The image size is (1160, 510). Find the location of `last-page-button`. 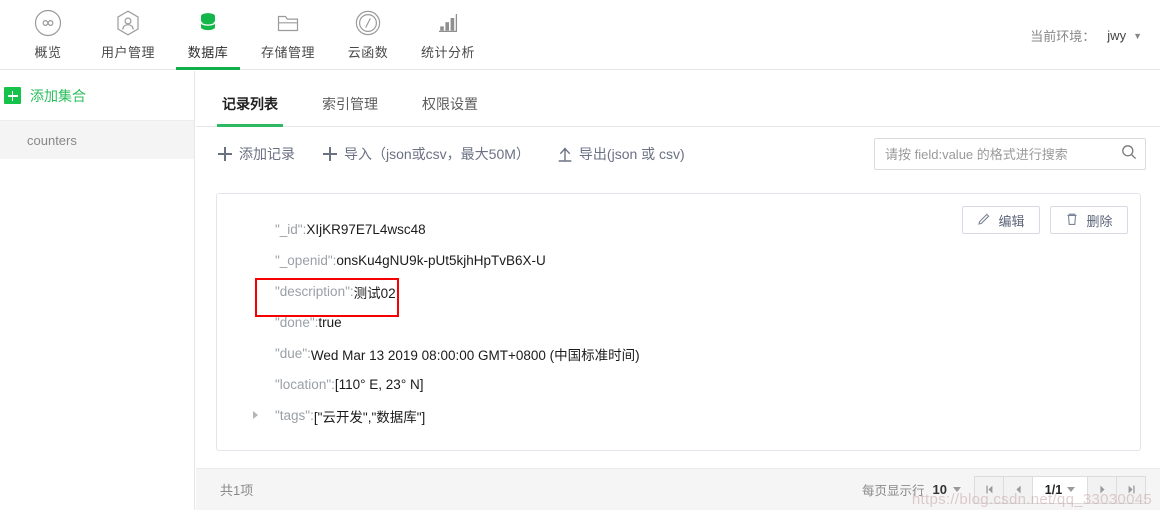

last-page-button is located at coordinates (1131, 489).